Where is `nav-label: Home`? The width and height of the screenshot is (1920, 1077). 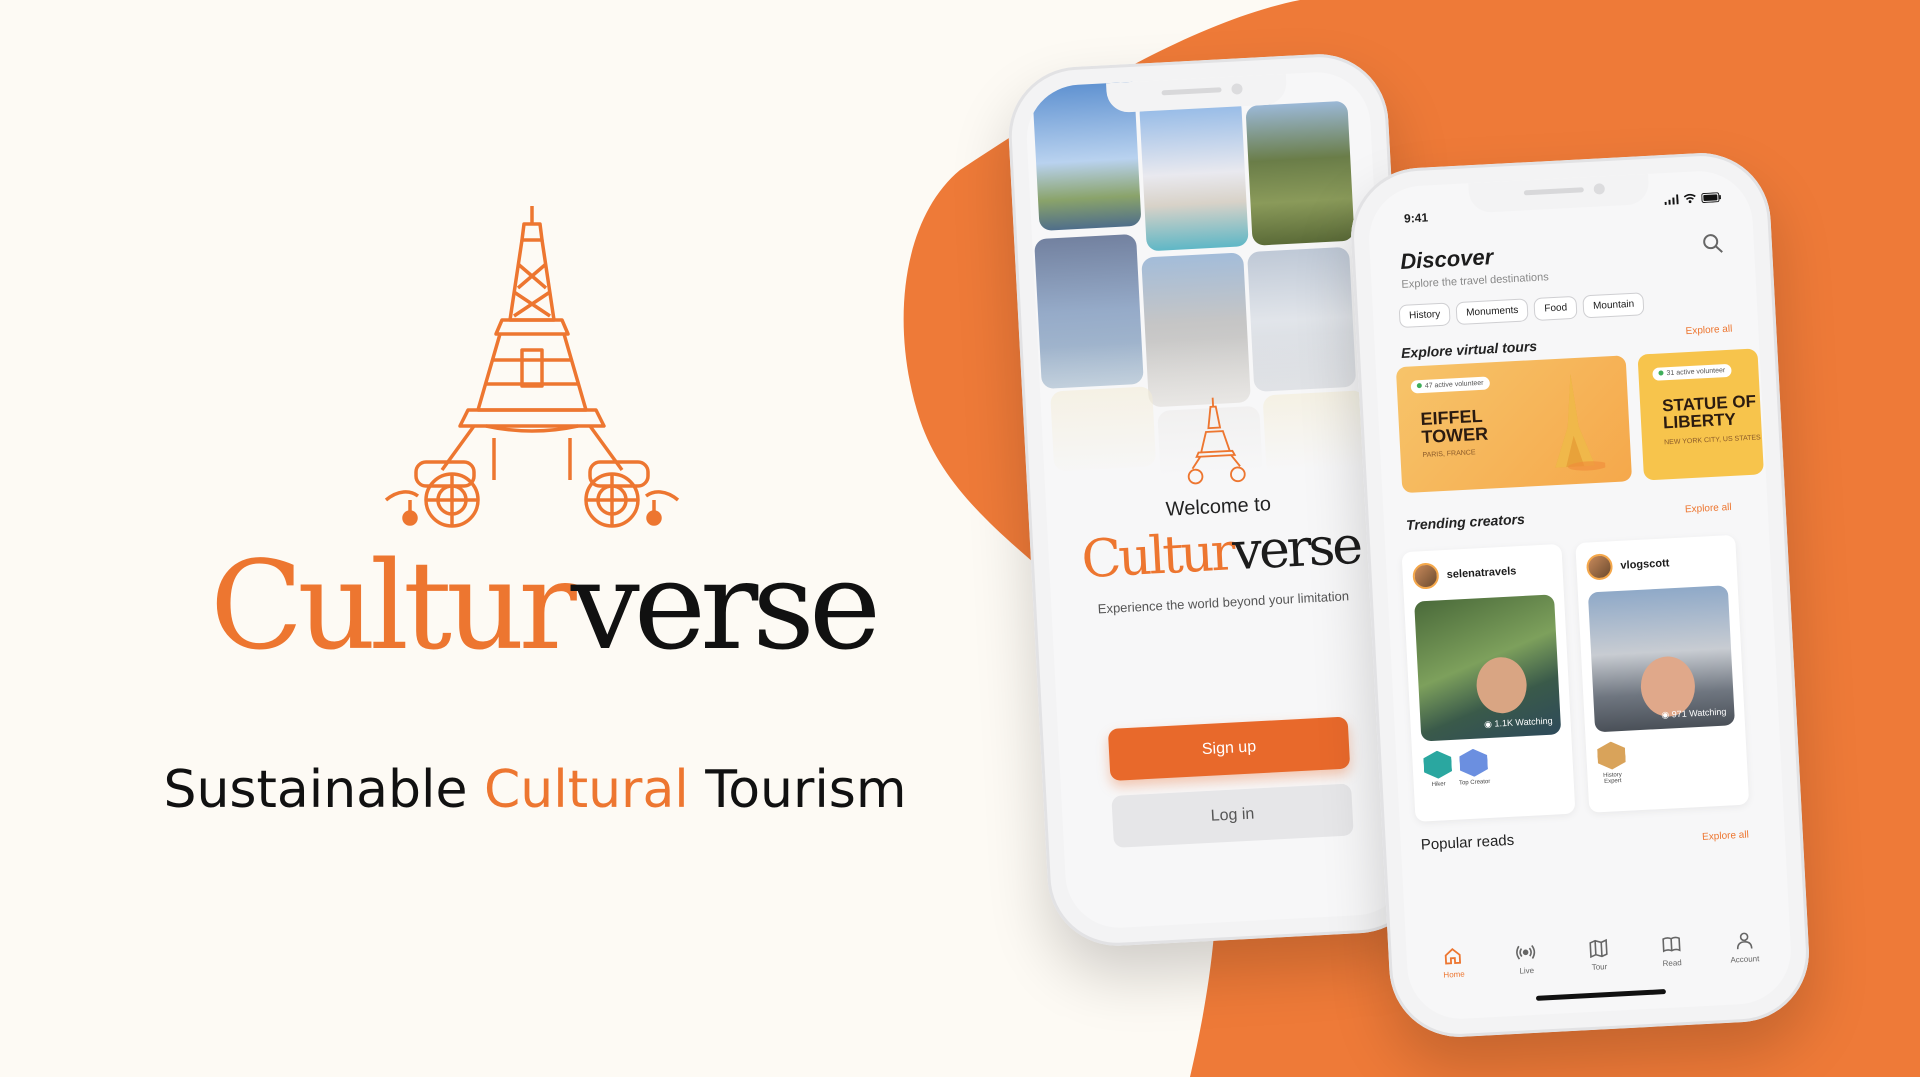
nav-label: Home is located at coordinates (1454, 974).